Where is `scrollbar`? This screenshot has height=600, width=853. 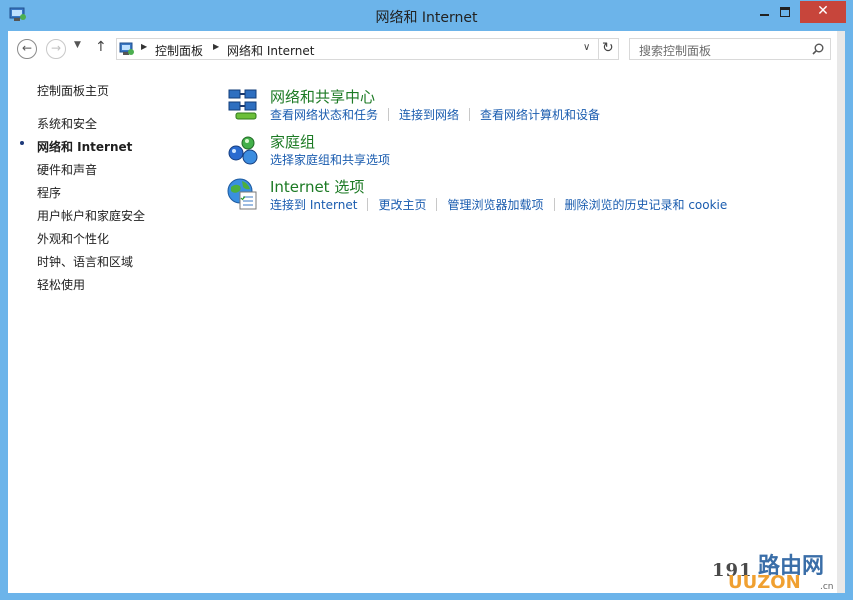
scrollbar is located at coordinates (841, 312).